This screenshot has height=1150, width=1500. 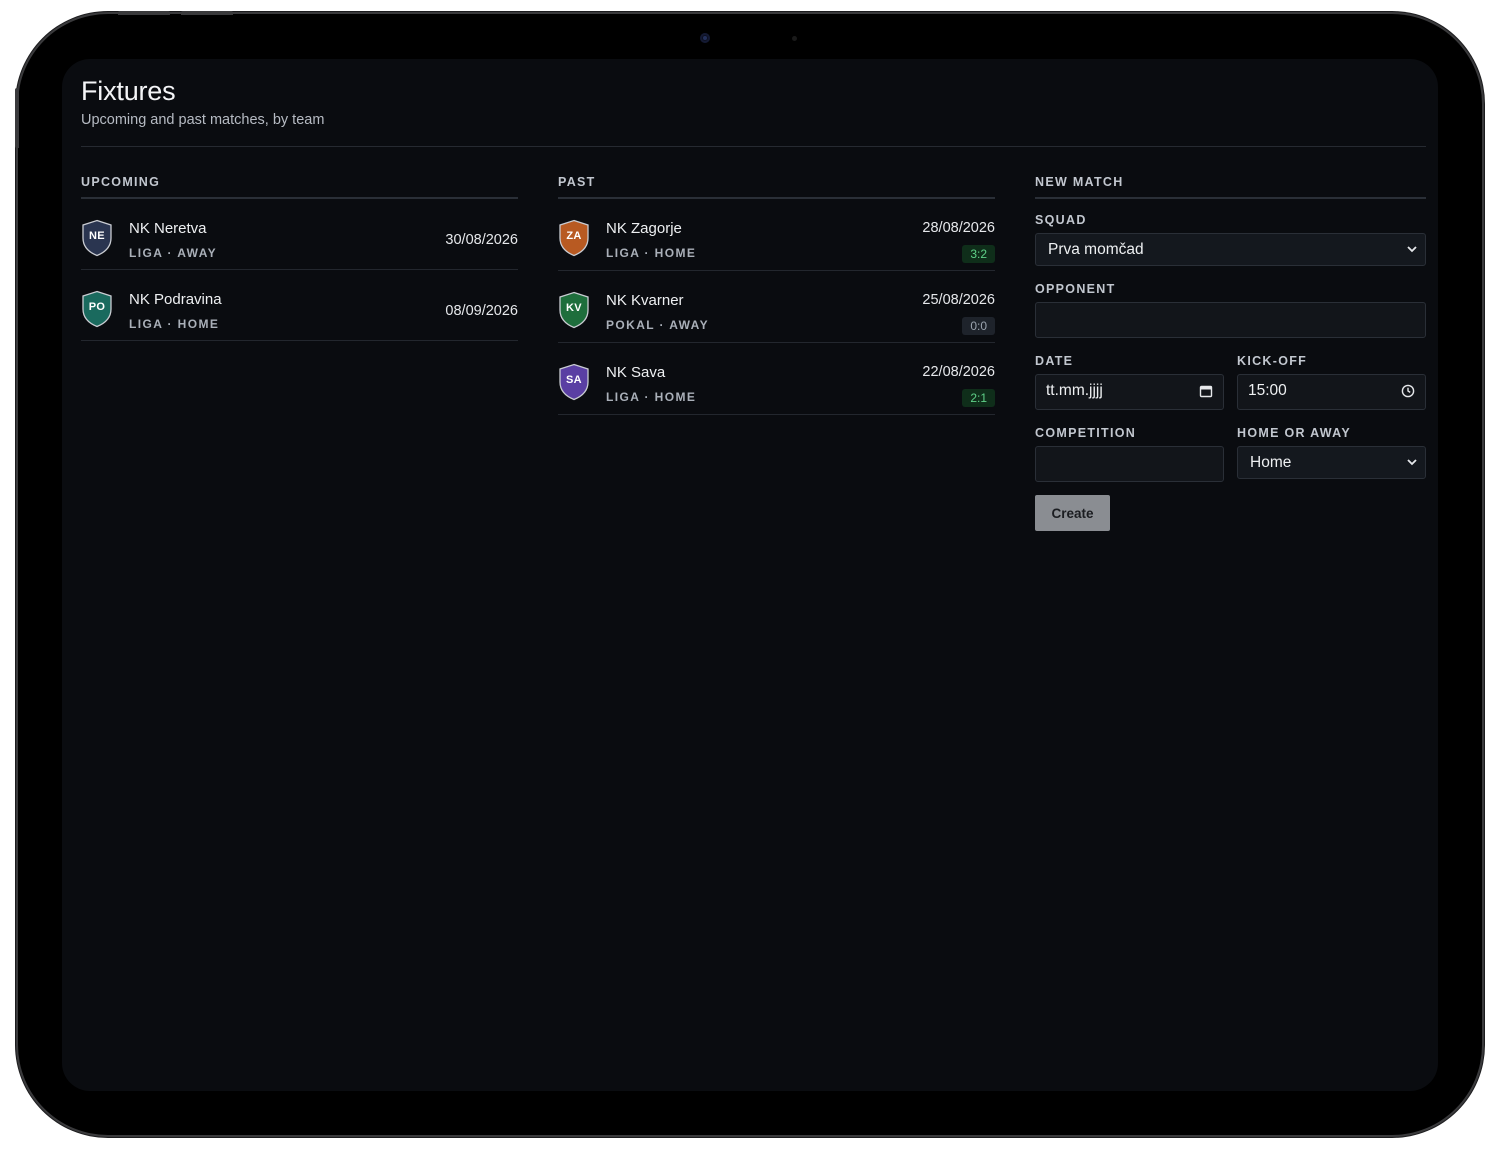 I want to click on competition-input, so click(x=1129, y=464).